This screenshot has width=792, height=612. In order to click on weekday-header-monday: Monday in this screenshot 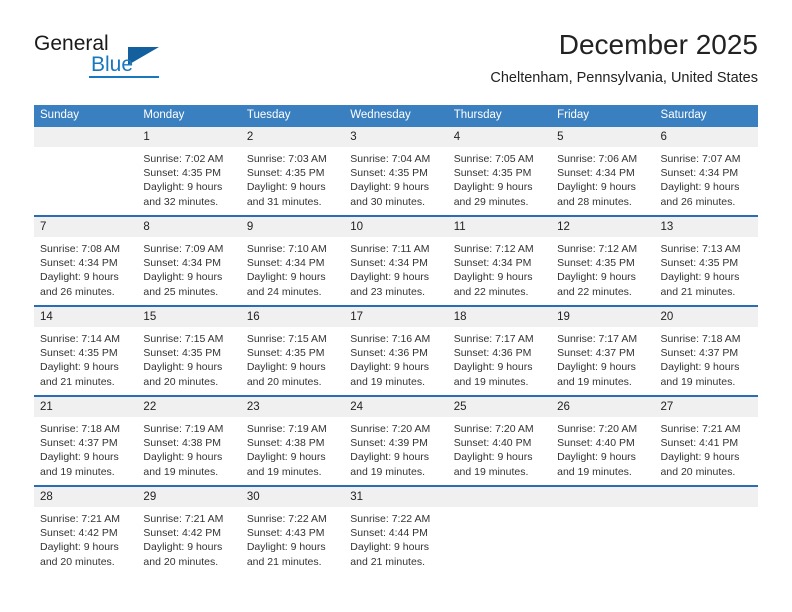, I will do `click(189, 116)`.